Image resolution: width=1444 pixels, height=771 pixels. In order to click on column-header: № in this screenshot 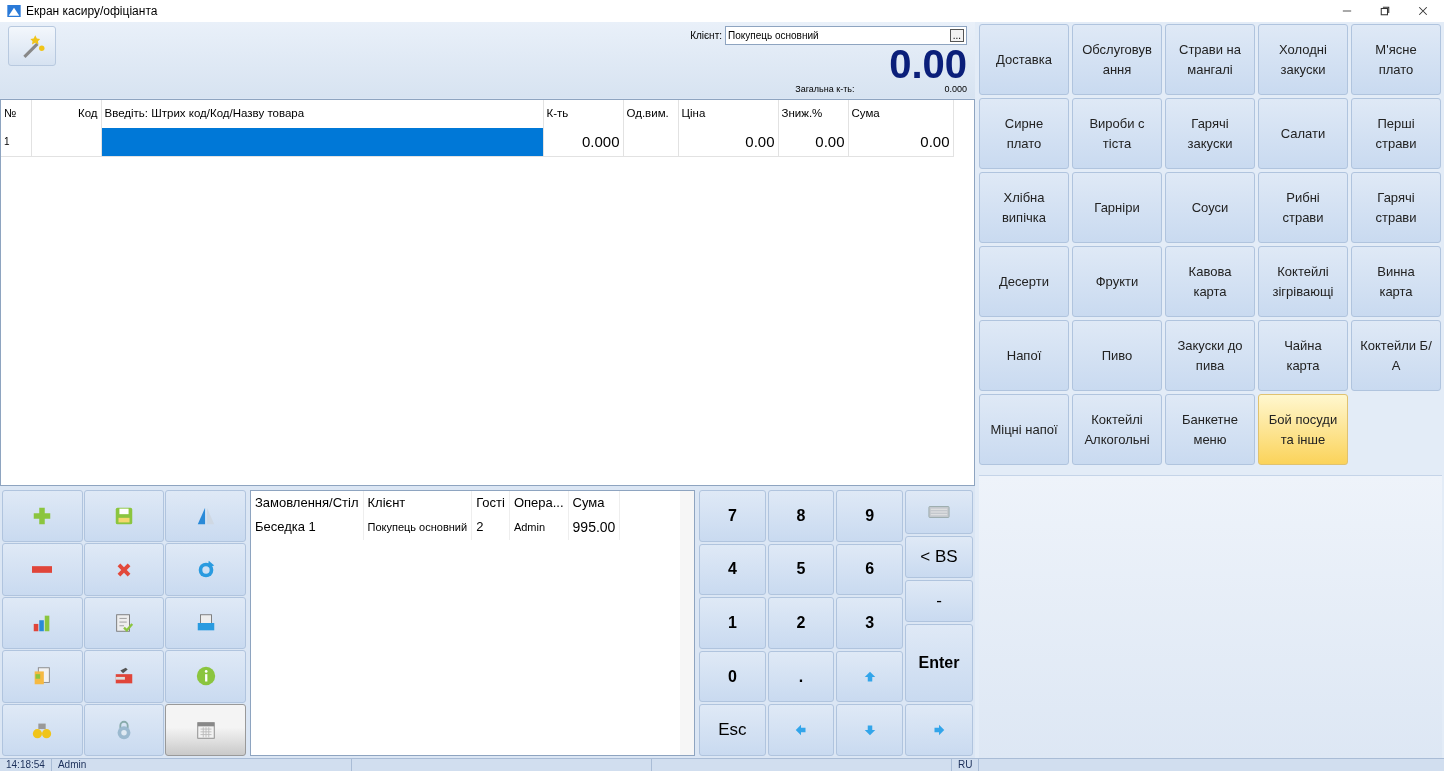, I will do `click(16, 114)`.